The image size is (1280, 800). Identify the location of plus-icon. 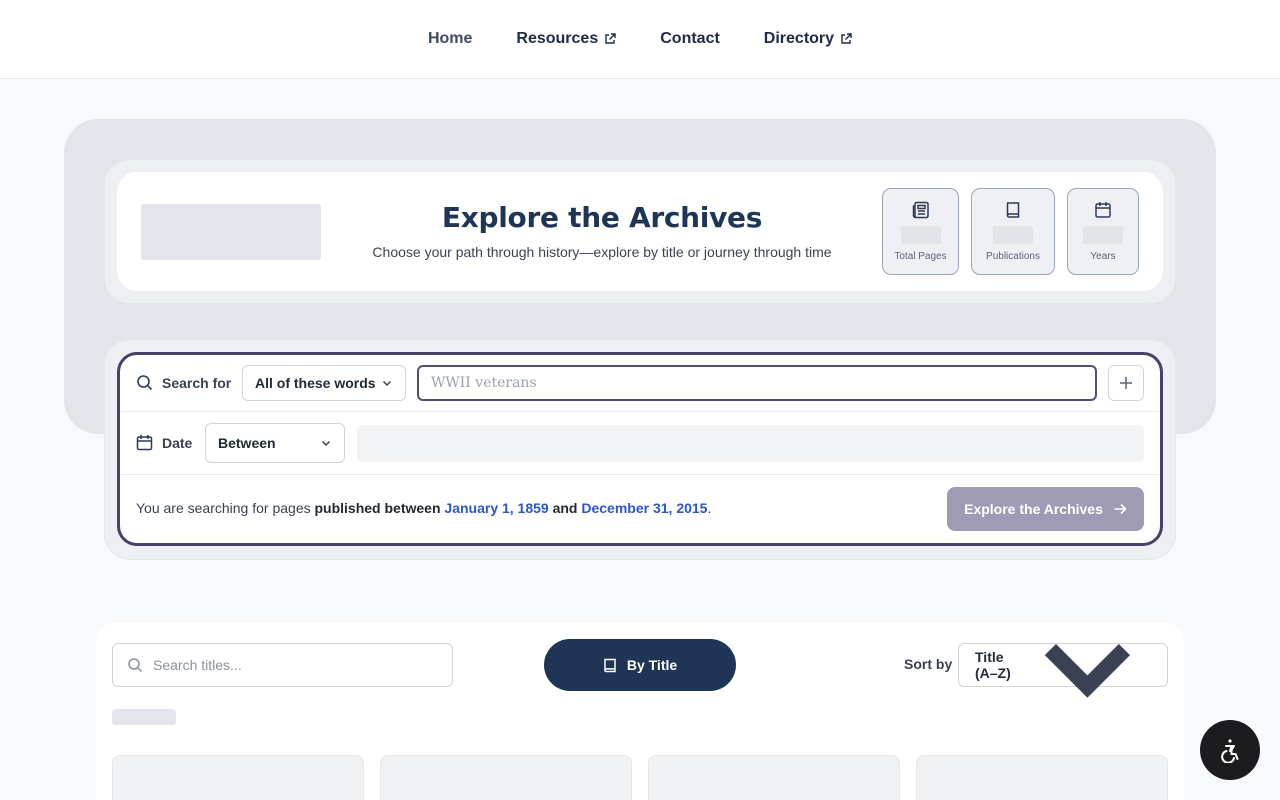
(1126, 383).